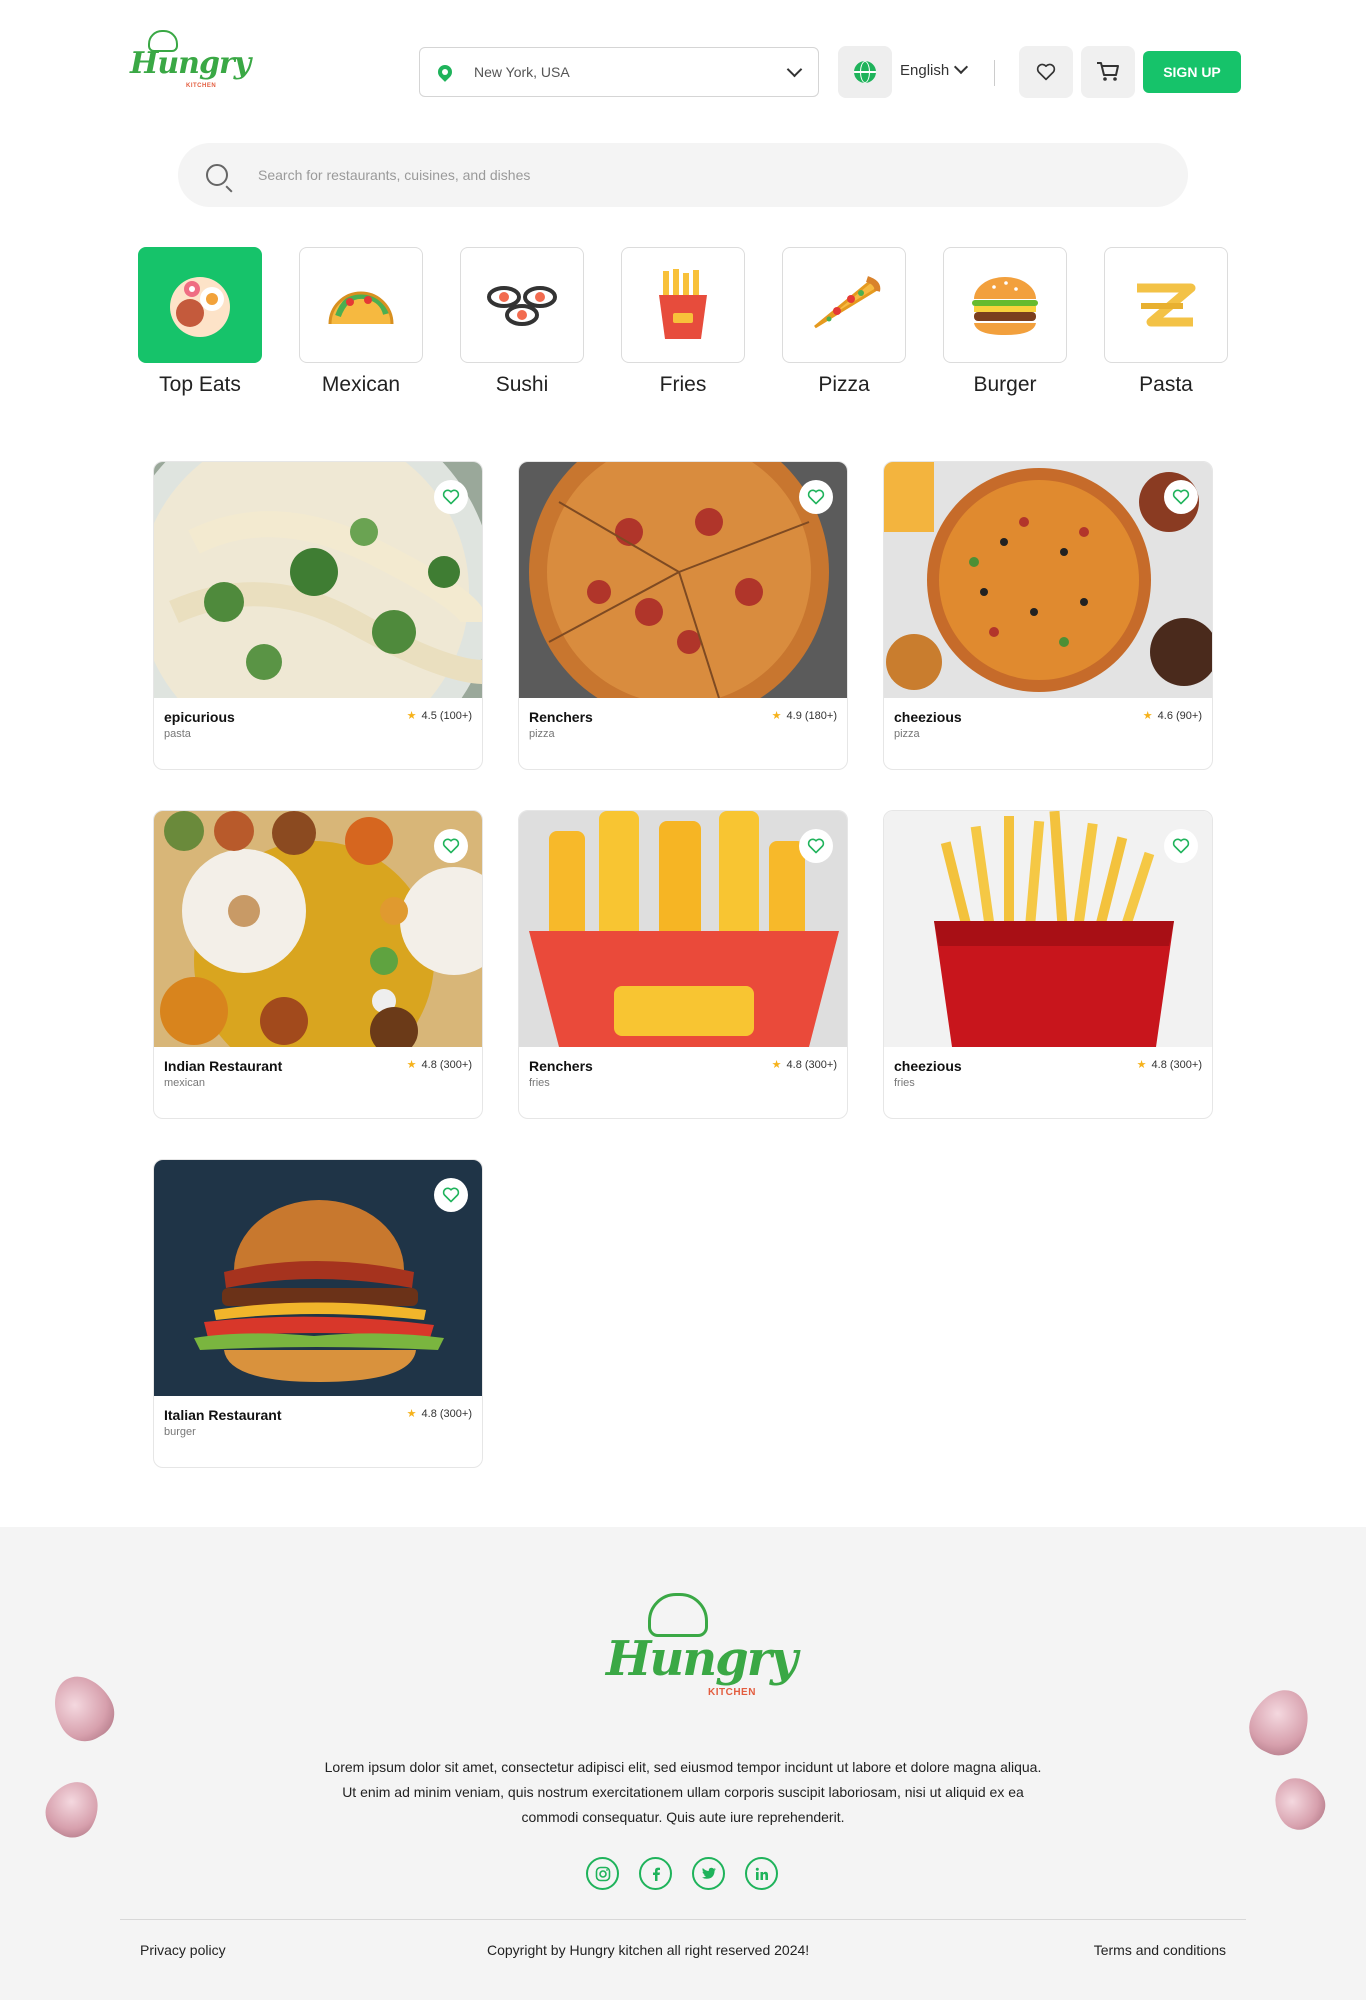 Image resolution: width=1366 pixels, height=2000 pixels. Describe the element at coordinates (183, 1950) in the screenshot. I see `privacy-policy-link: Privacy policy` at that location.